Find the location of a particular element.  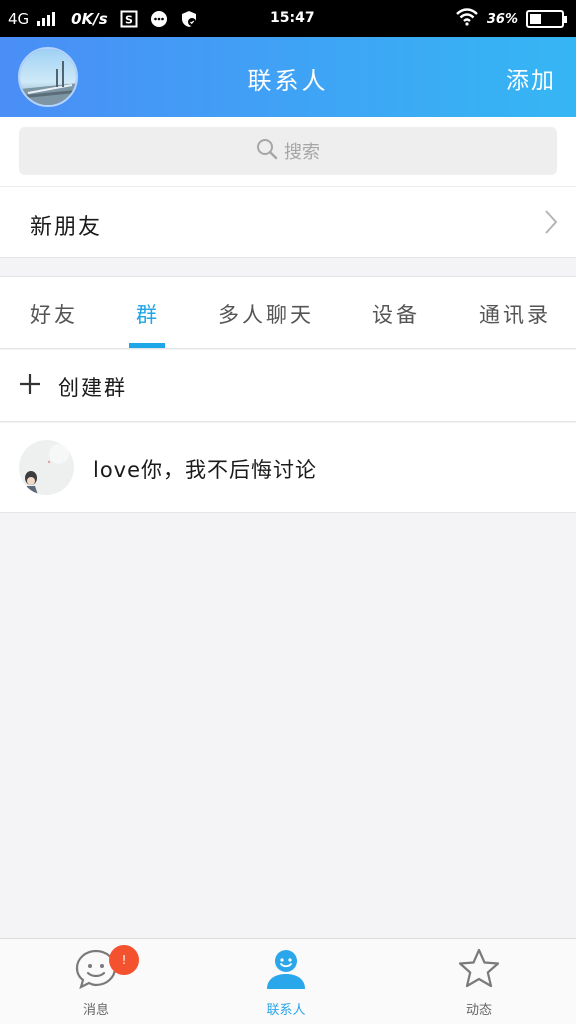

group-avatar is located at coordinates (46, 467).